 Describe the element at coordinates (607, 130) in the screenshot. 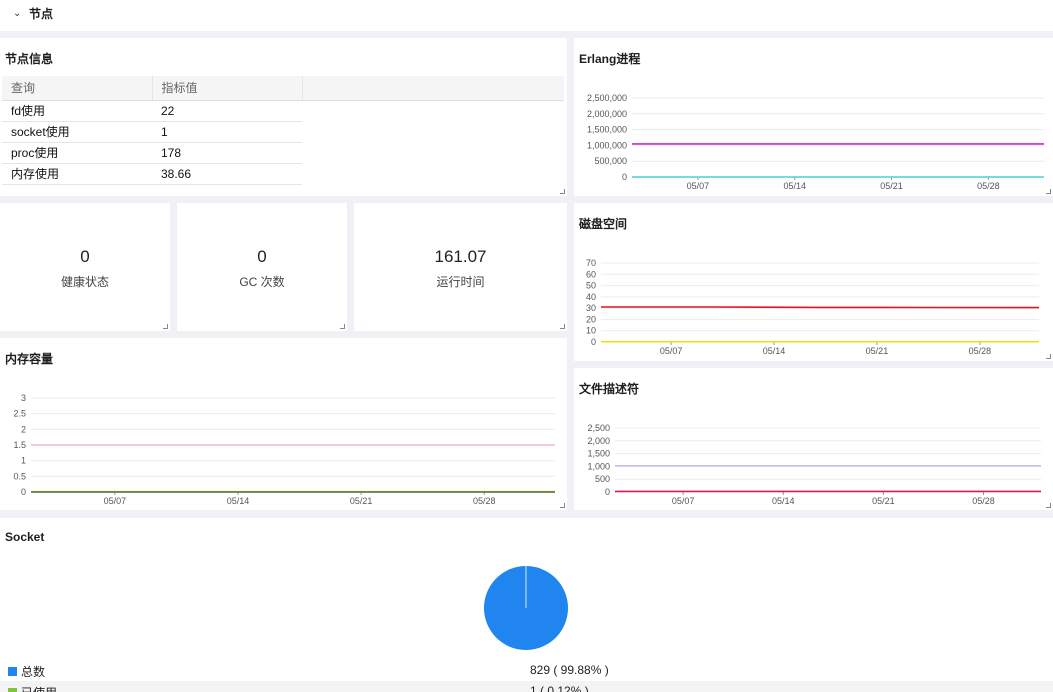

I see `y-tick-label: 1,500,000` at that location.